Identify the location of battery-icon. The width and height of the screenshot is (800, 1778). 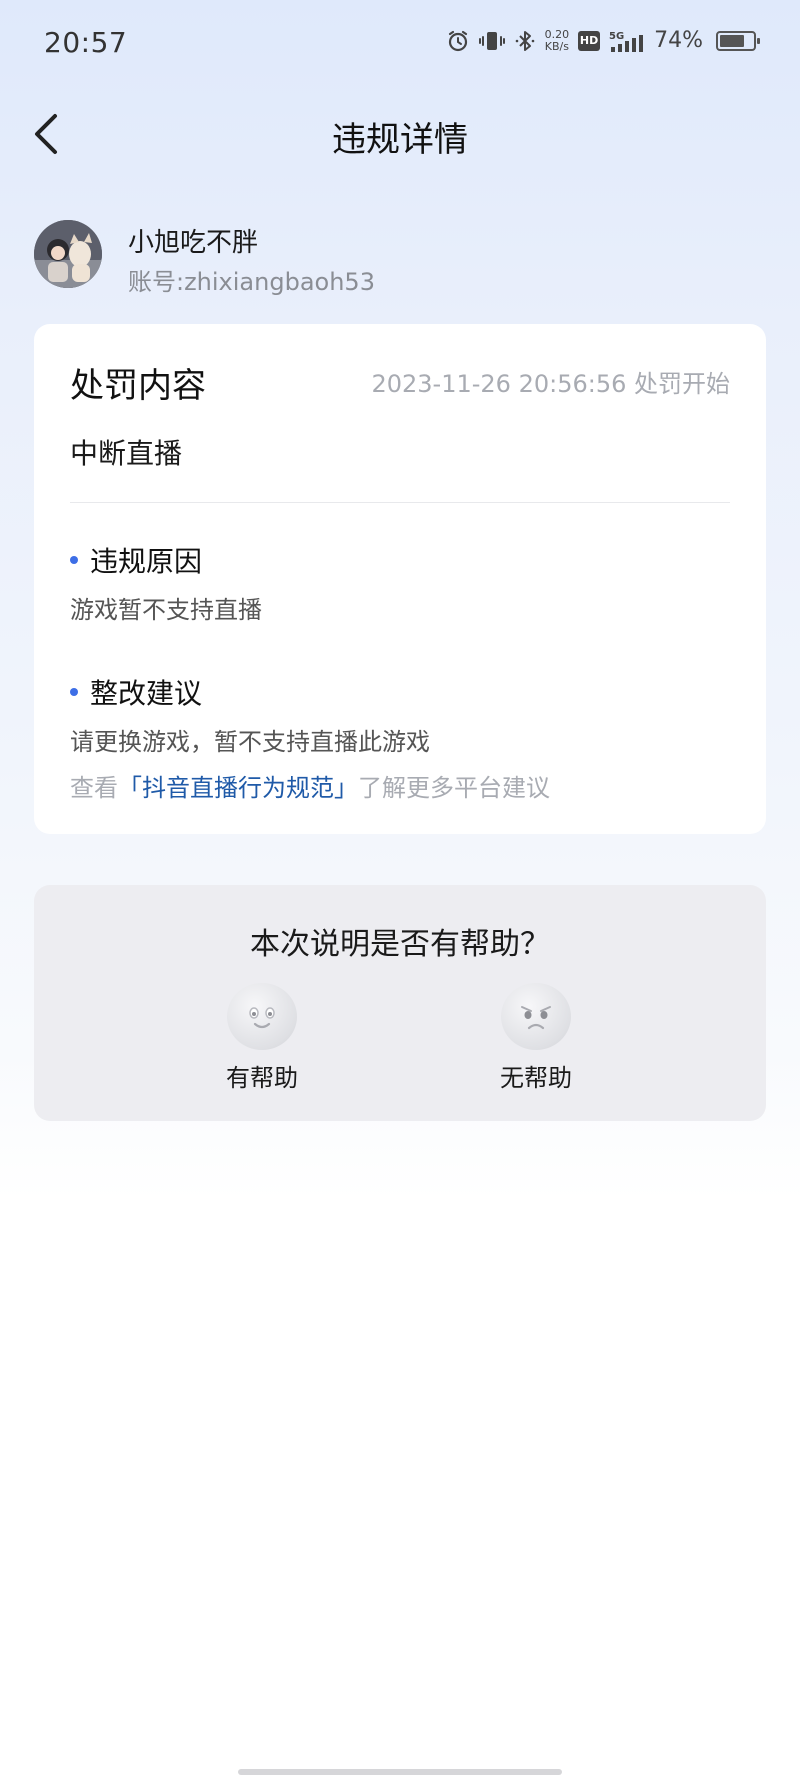
(738, 40).